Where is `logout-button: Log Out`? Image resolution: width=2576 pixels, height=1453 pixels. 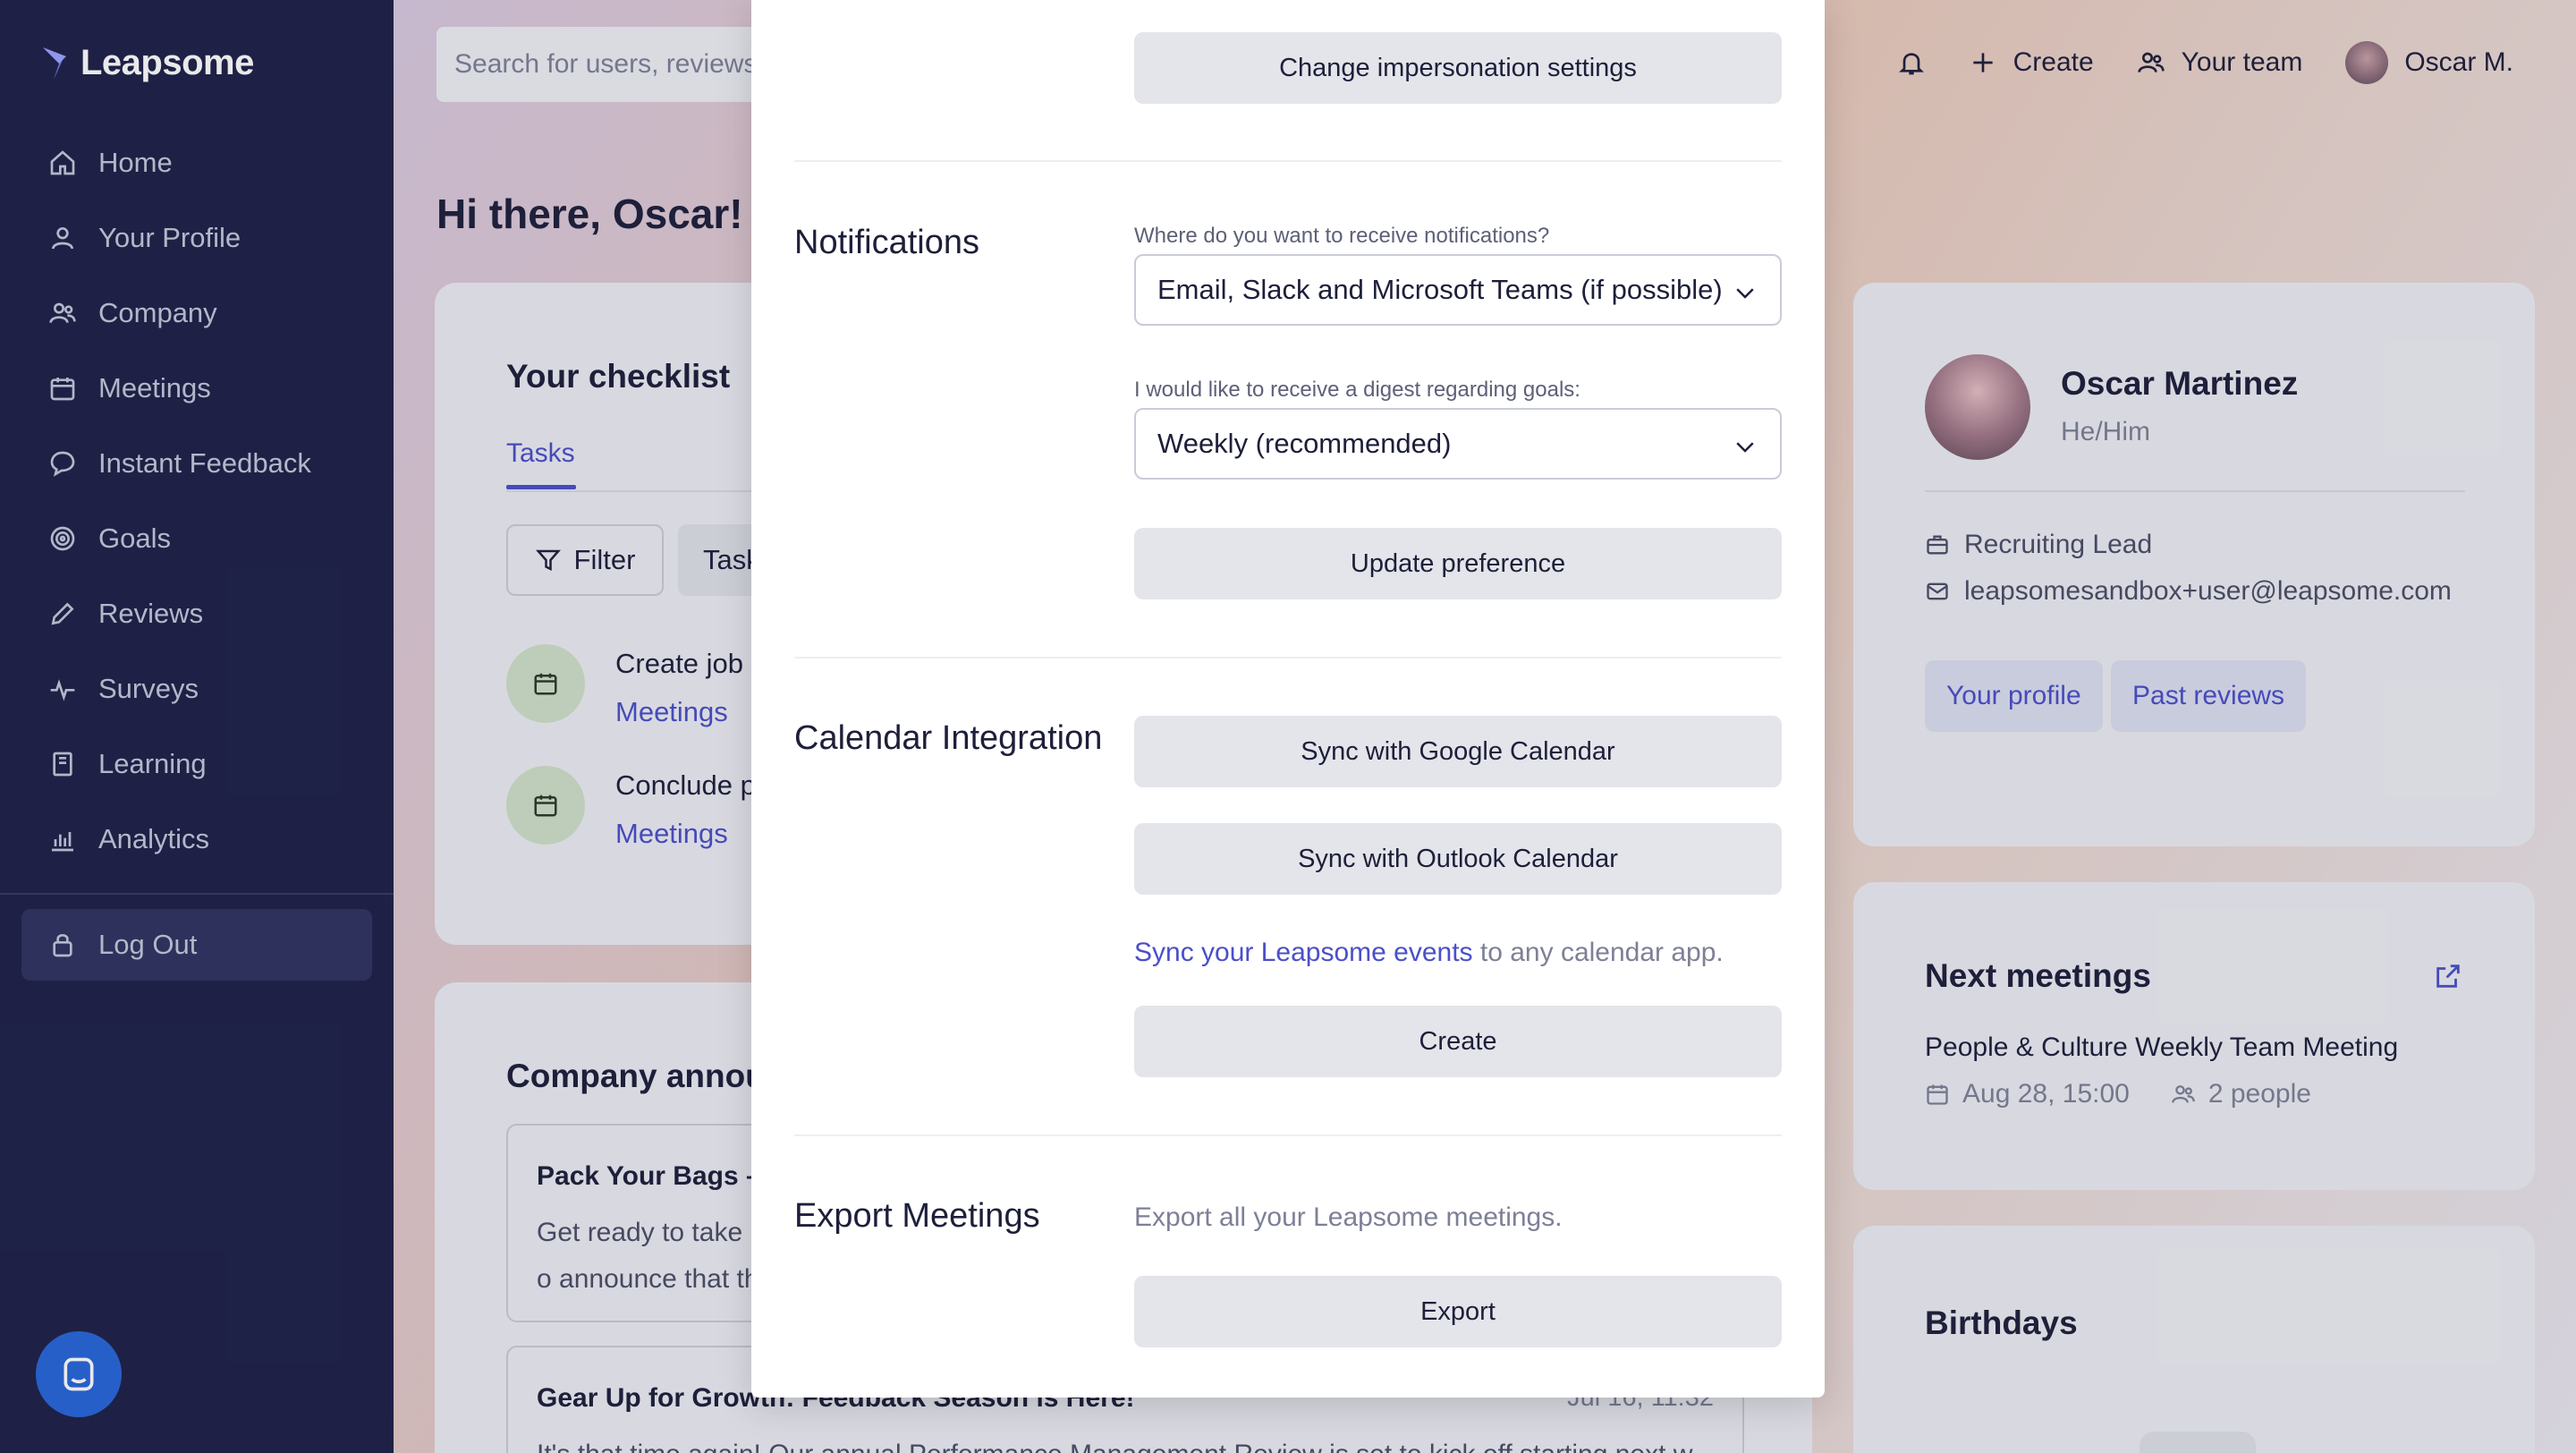 logout-button: Log Out is located at coordinates (196, 945).